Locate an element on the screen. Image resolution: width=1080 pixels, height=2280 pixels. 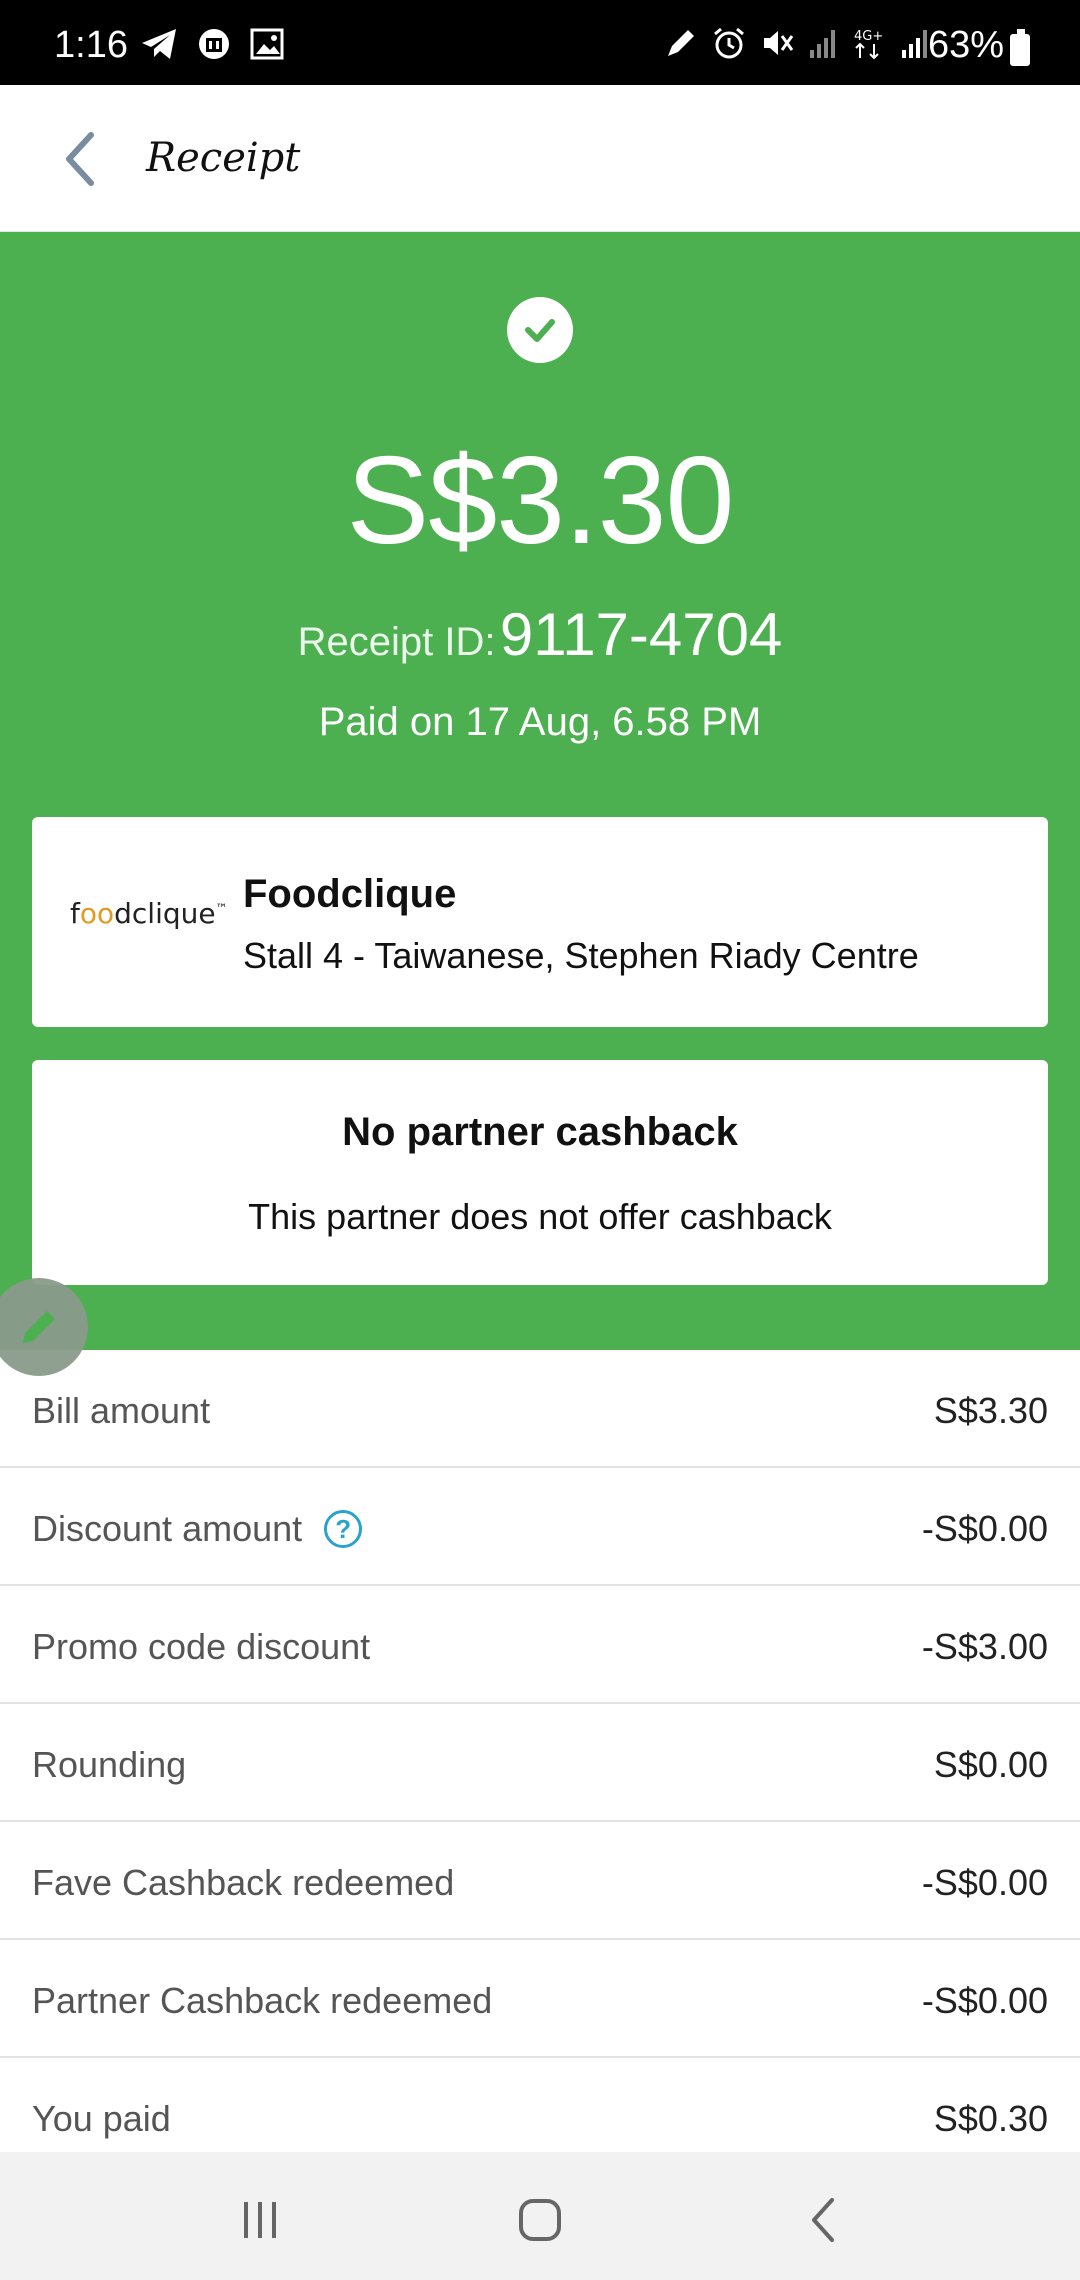
merchant-logo: foodclique™ is located at coordinates (160, 920).